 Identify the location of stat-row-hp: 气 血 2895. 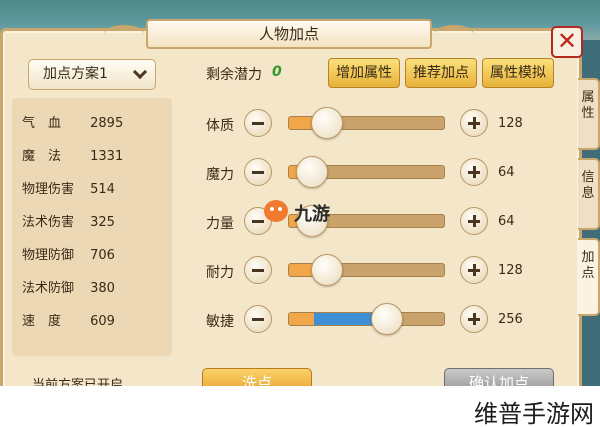
(72, 122).